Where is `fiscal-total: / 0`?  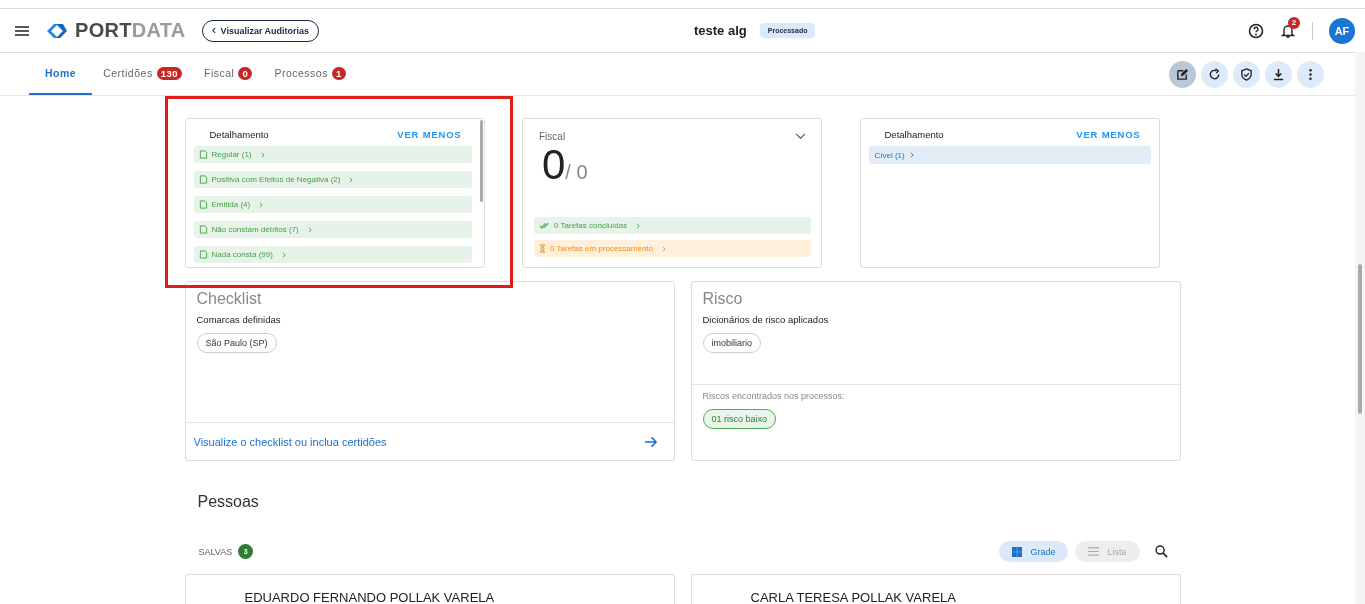 fiscal-total: / 0 is located at coordinates (576, 172).